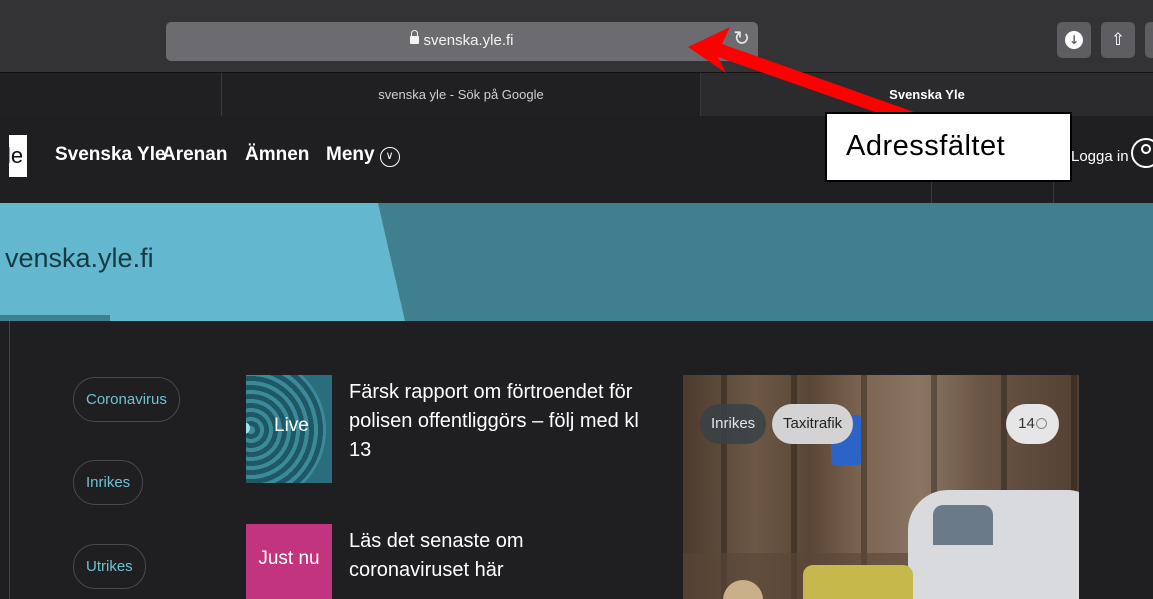 This screenshot has height=599, width=1153. Describe the element at coordinates (291, 425) in the screenshot. I see `live-badge: Live` at that location.